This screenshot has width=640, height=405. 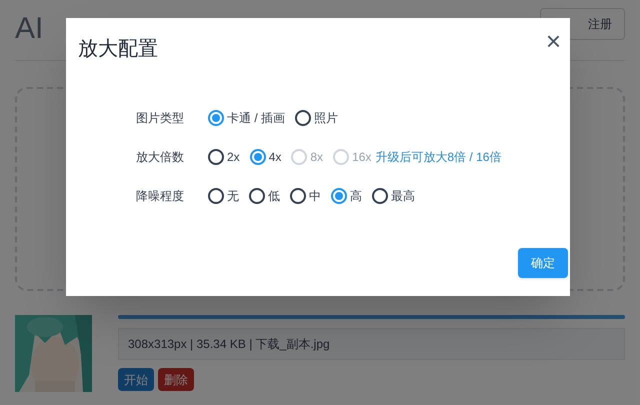 What do you see at coordinates (29, 29) in the screenshot?
I see `page-title: AI` at bounding box center [29, 29].